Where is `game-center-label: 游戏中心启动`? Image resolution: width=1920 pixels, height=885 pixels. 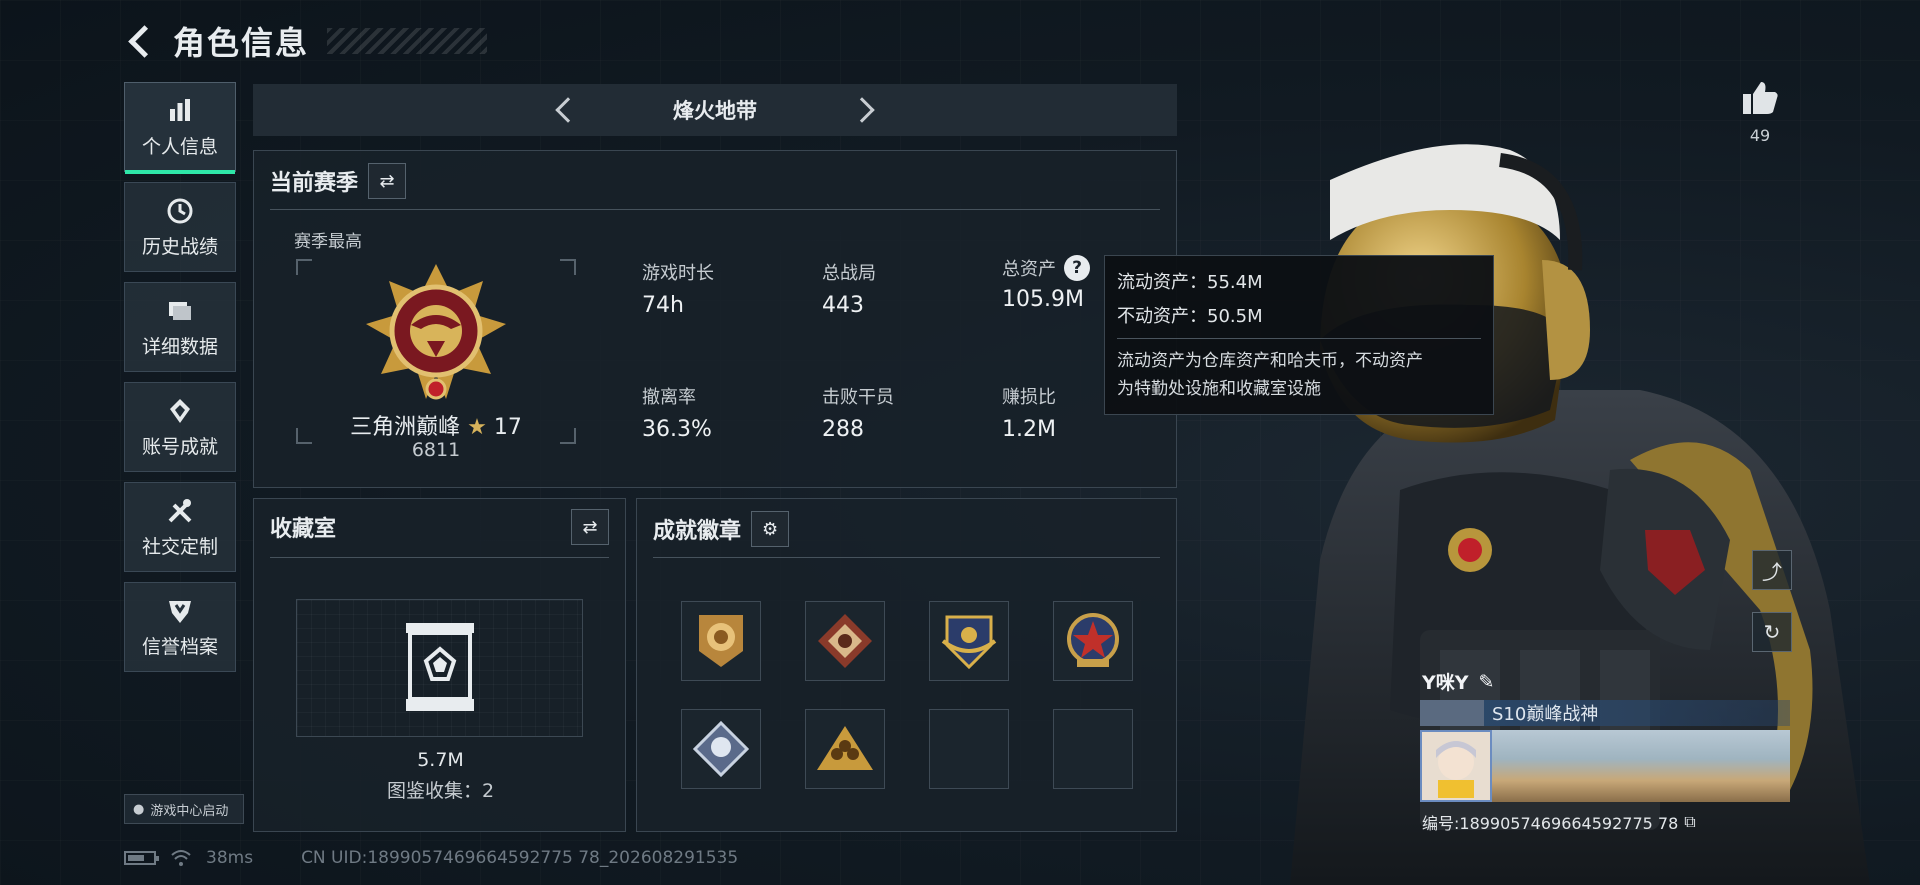
game-center-label: 游戏中心启动 is located at coordinates (189, 811).